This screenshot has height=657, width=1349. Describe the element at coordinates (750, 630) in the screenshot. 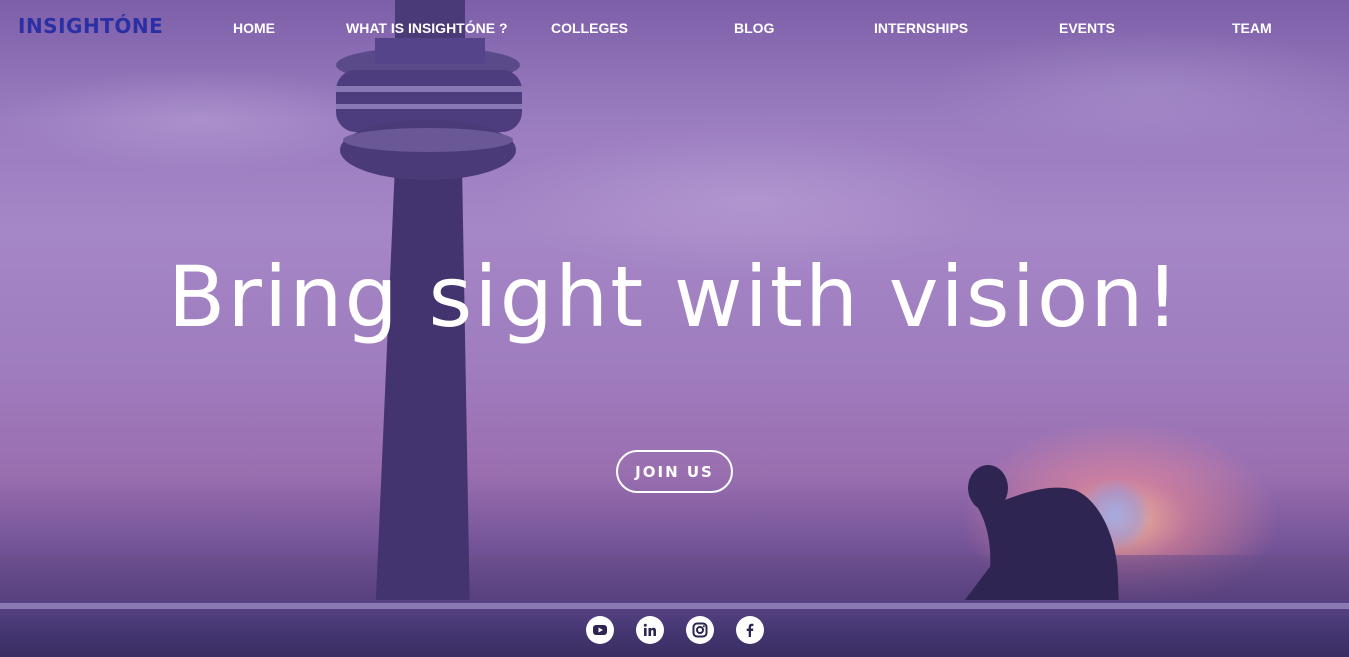

I see `facebook-icon` at that location.